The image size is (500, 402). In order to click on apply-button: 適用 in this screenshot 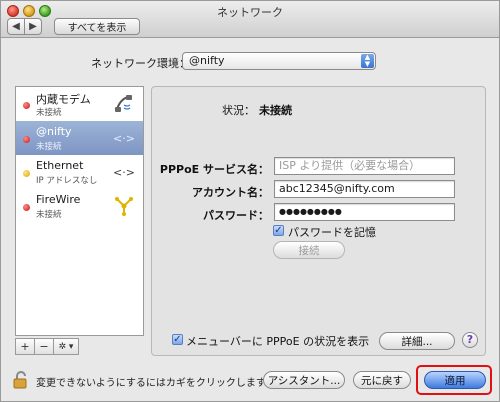, I will do `click(455, 380)`.